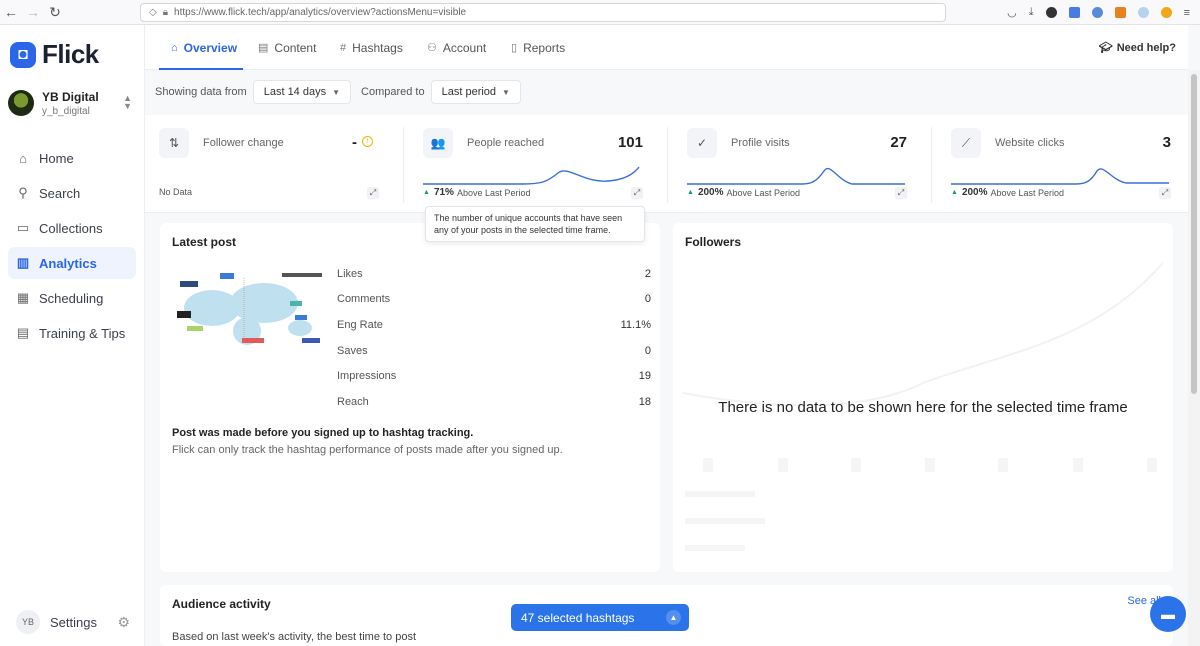 This screenshot has height=646, width=1200. Describe the element at coordinates (66, 111) in the screenshot. I see `account-handle: y_b_digital` at that location.